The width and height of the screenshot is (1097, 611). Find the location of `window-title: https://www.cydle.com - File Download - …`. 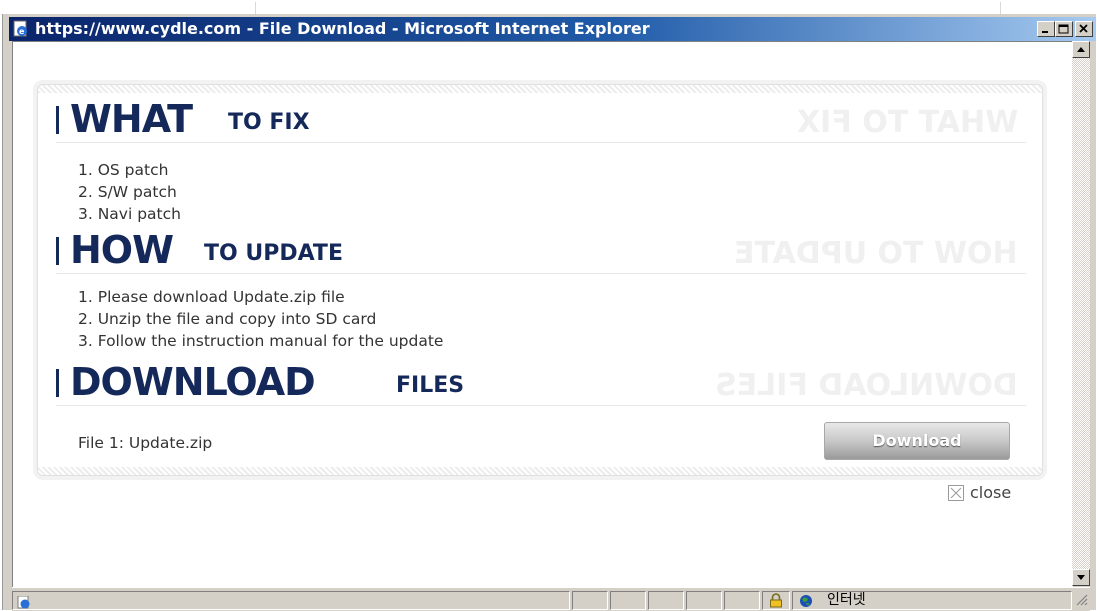

window-title: https://www.cydle.com - File Download - … is located at coordinates (342, 28).